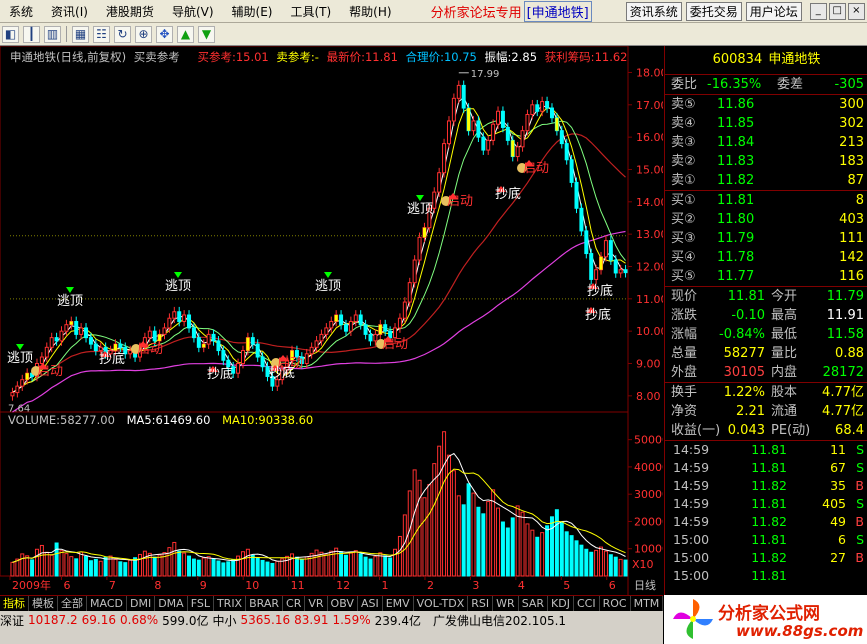 This screenshot has height=644, width=867. I want to click on zoom-icon: ⊕, so click(143, 34).